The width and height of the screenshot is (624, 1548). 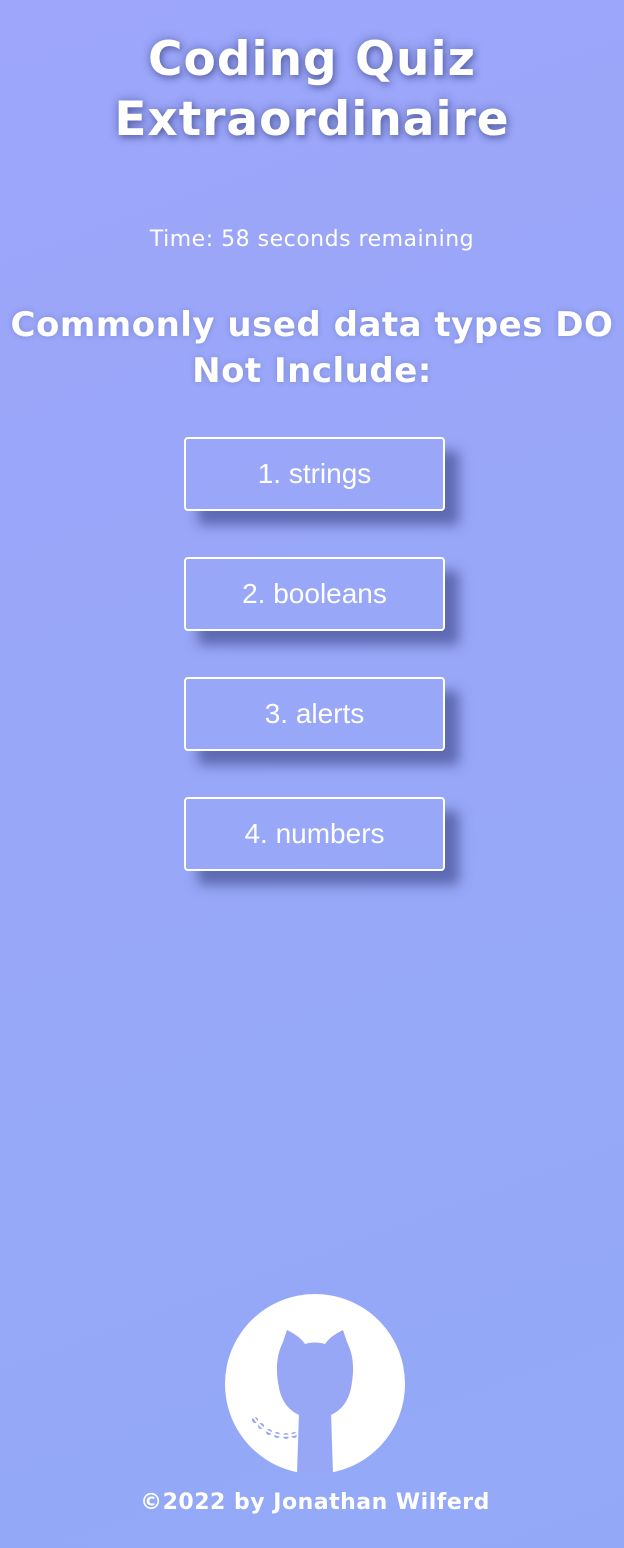 What do you see at coordinates (312, 119) in the screenshot?
I see `title-line-2: Extraordinaire` at bounding box center [312, 119].